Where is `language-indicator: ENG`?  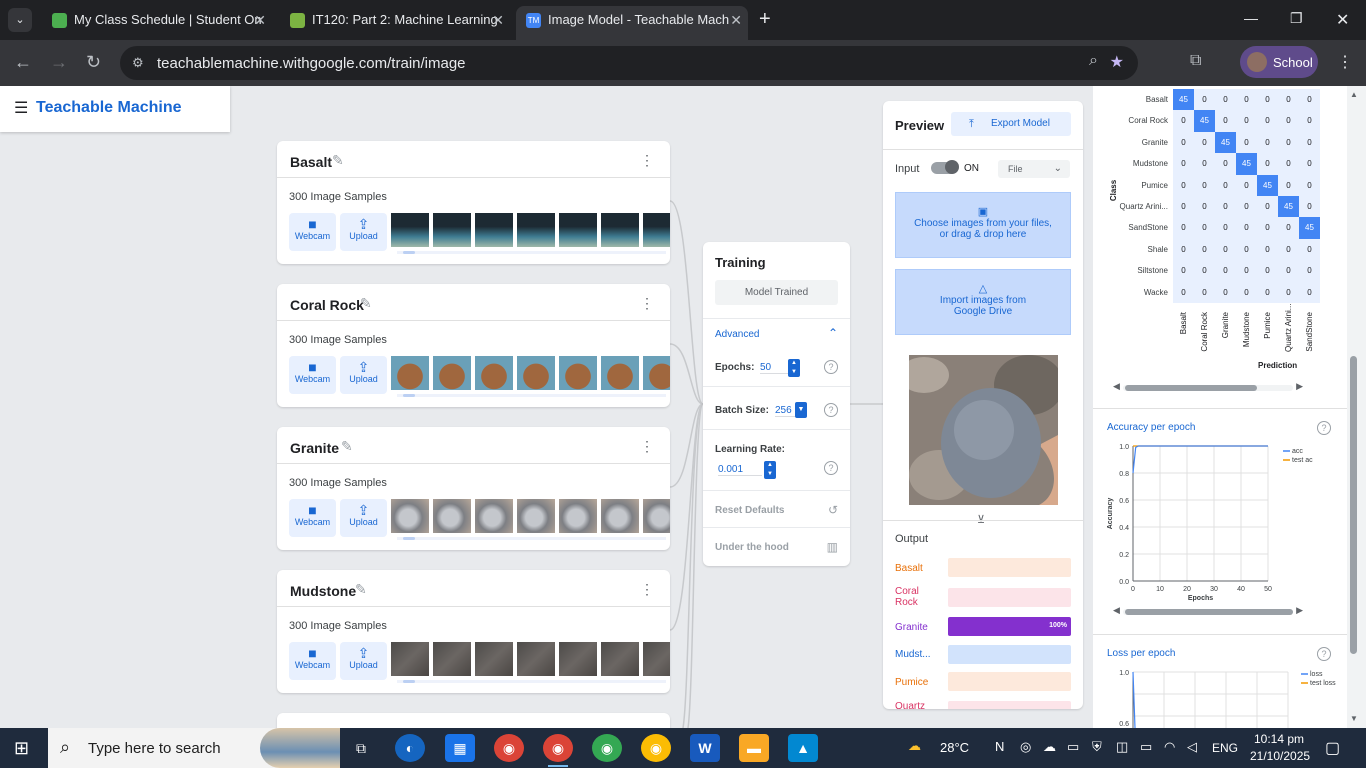
language-indicator: ENG is located at coordinates (1225, 748).